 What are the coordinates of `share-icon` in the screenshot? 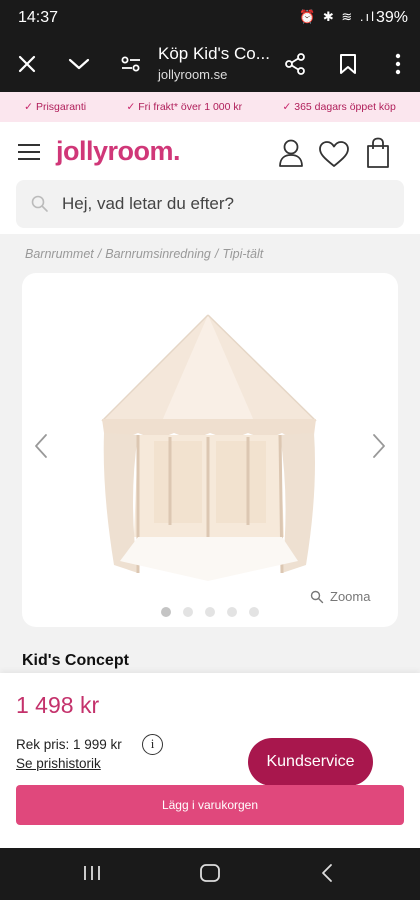 It's located at (295, 64).